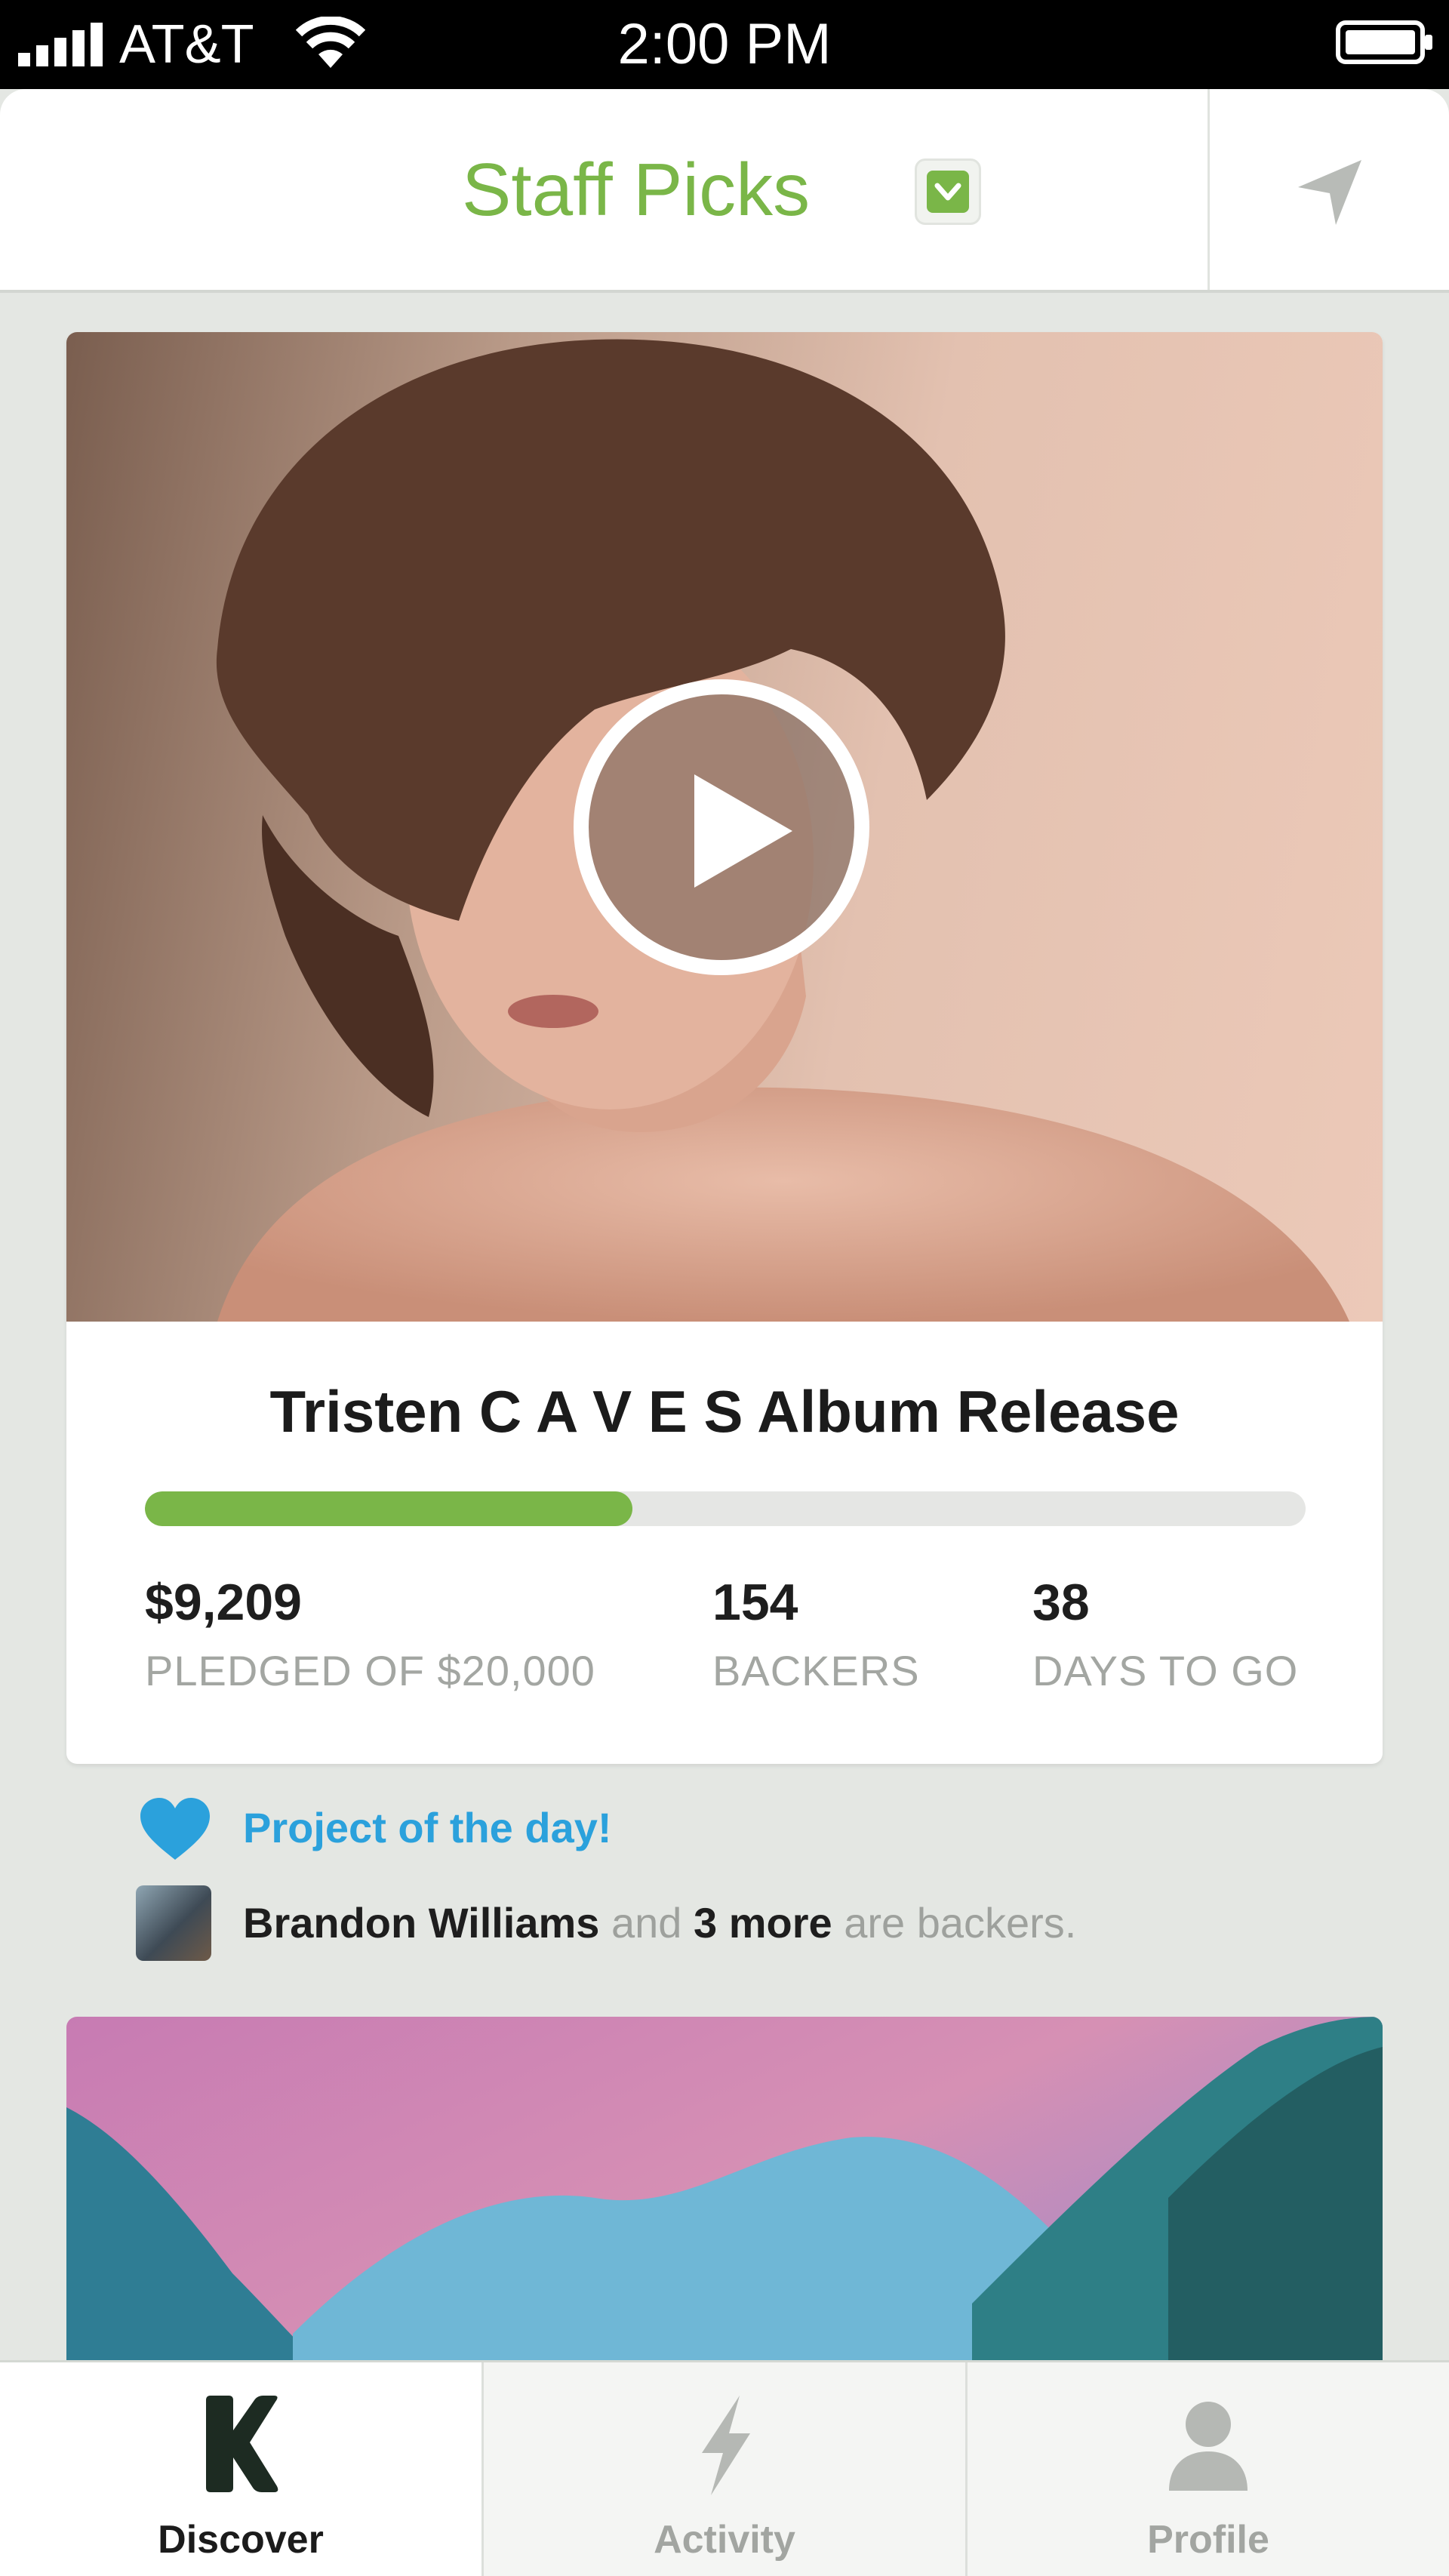 The height and width of the screenshot is (2576, 1449). I want to click on navigation-bar: Staff Picks, so click(724, 191).